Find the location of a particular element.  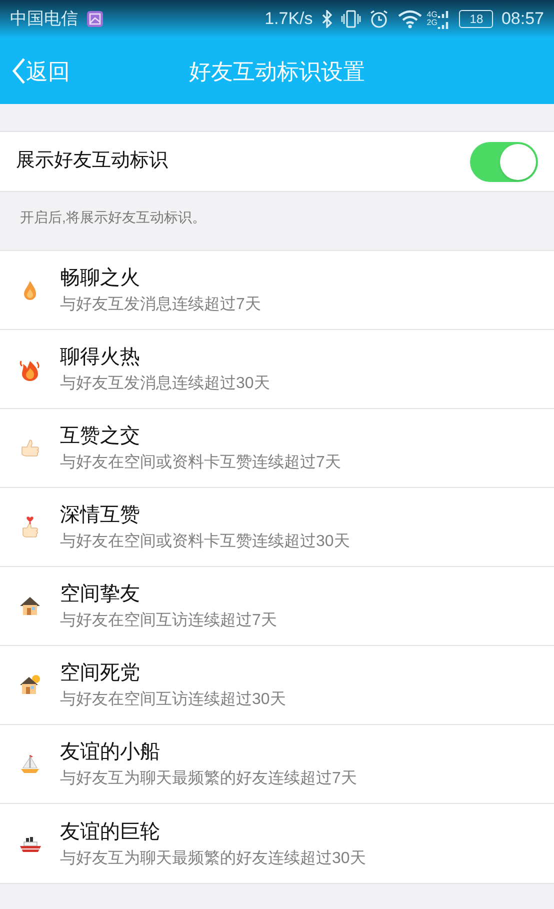

badge-description: 与好友在空间互访连续超过30天 is located at coordinates (173, 700).